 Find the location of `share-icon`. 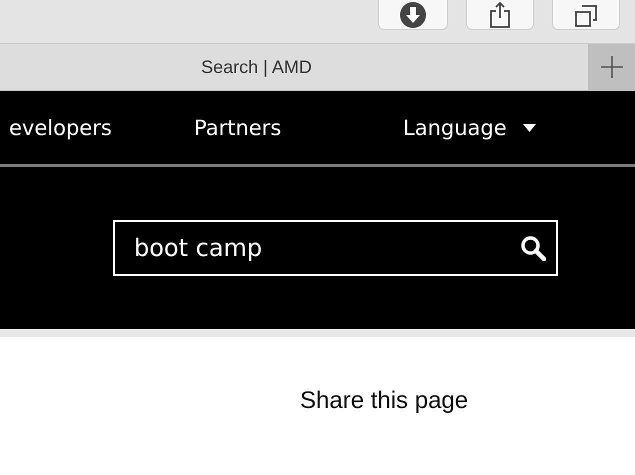

share-icon is located at coordinates (500, 15).